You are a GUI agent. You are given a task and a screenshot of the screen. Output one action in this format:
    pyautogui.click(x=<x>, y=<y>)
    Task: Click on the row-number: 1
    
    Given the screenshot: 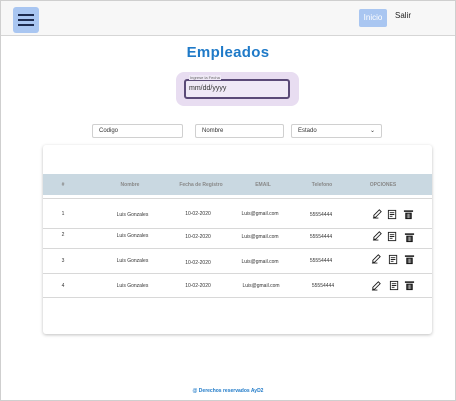 What is the action you would take?
    pyautogui.click(x=63, y=214)
    